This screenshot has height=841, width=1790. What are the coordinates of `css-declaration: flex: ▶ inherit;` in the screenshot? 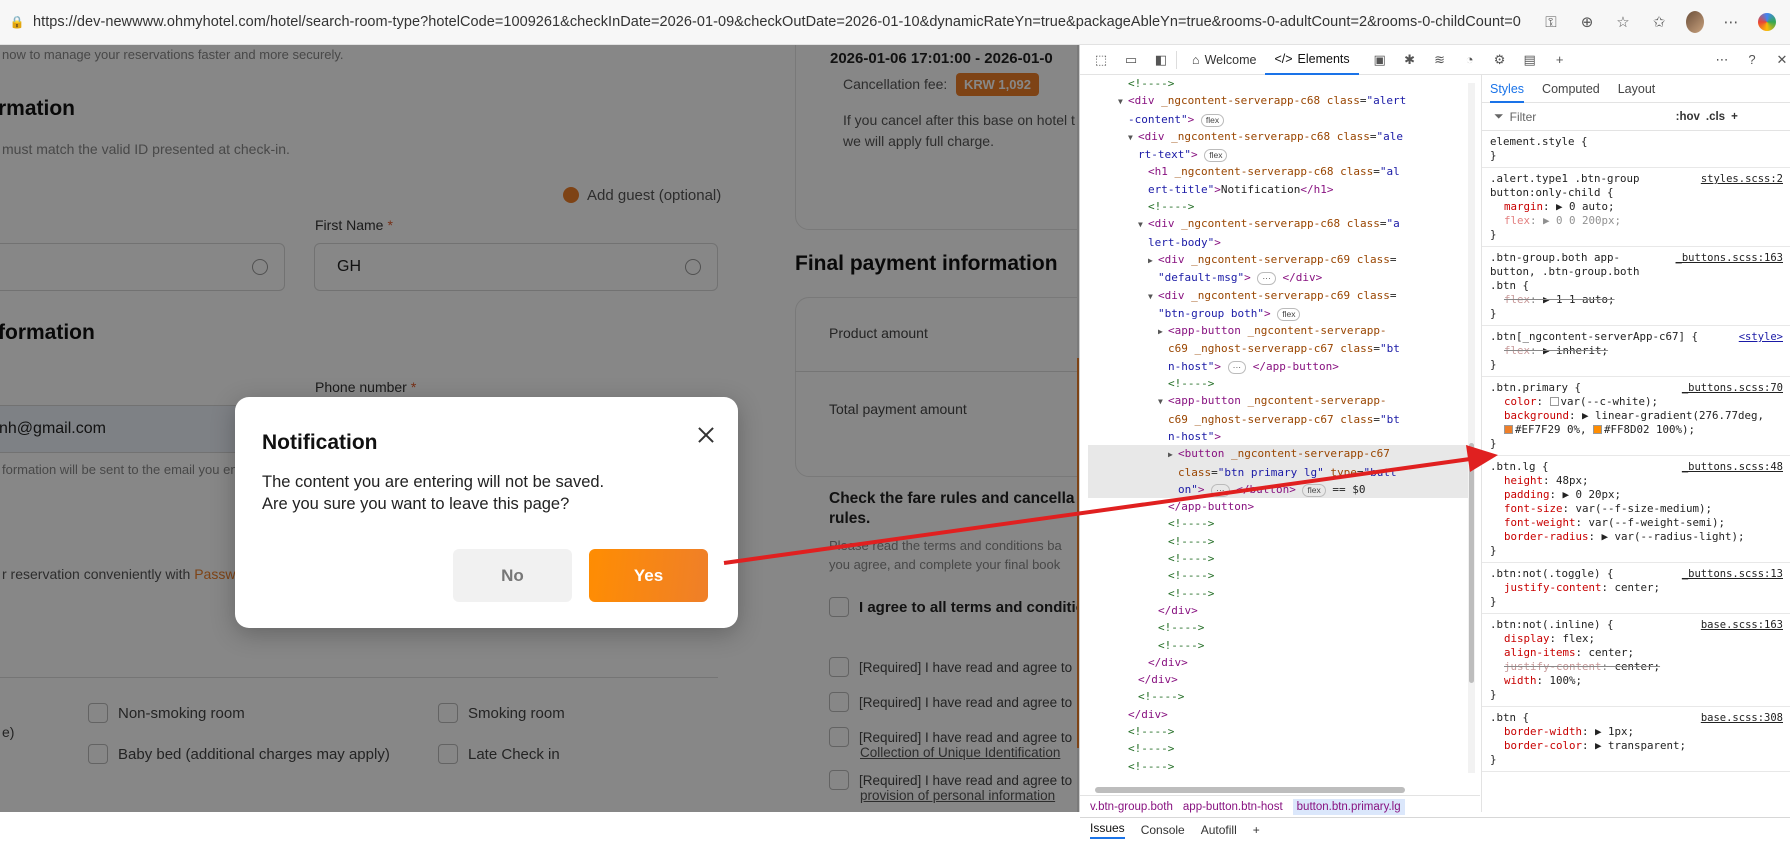 It's located at (1636, 351).